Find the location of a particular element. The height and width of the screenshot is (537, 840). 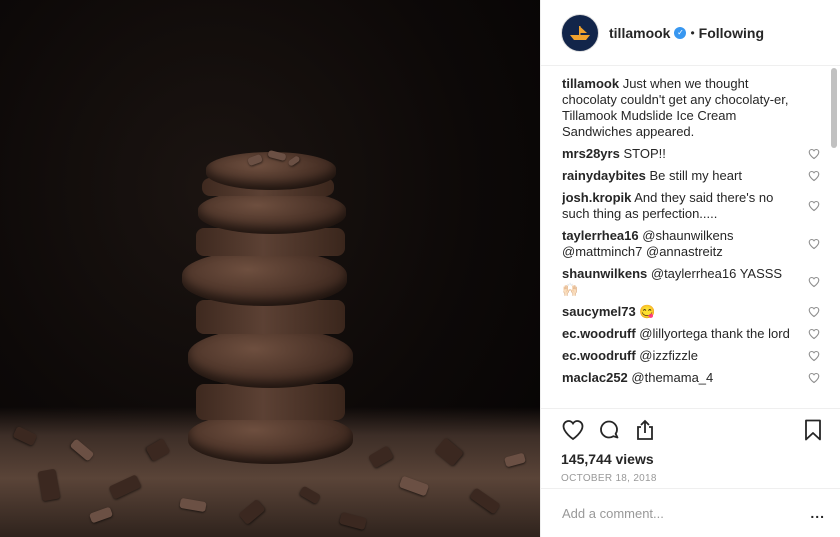

ice-cream-sandwich-stack is located at coordinates (267, 309).